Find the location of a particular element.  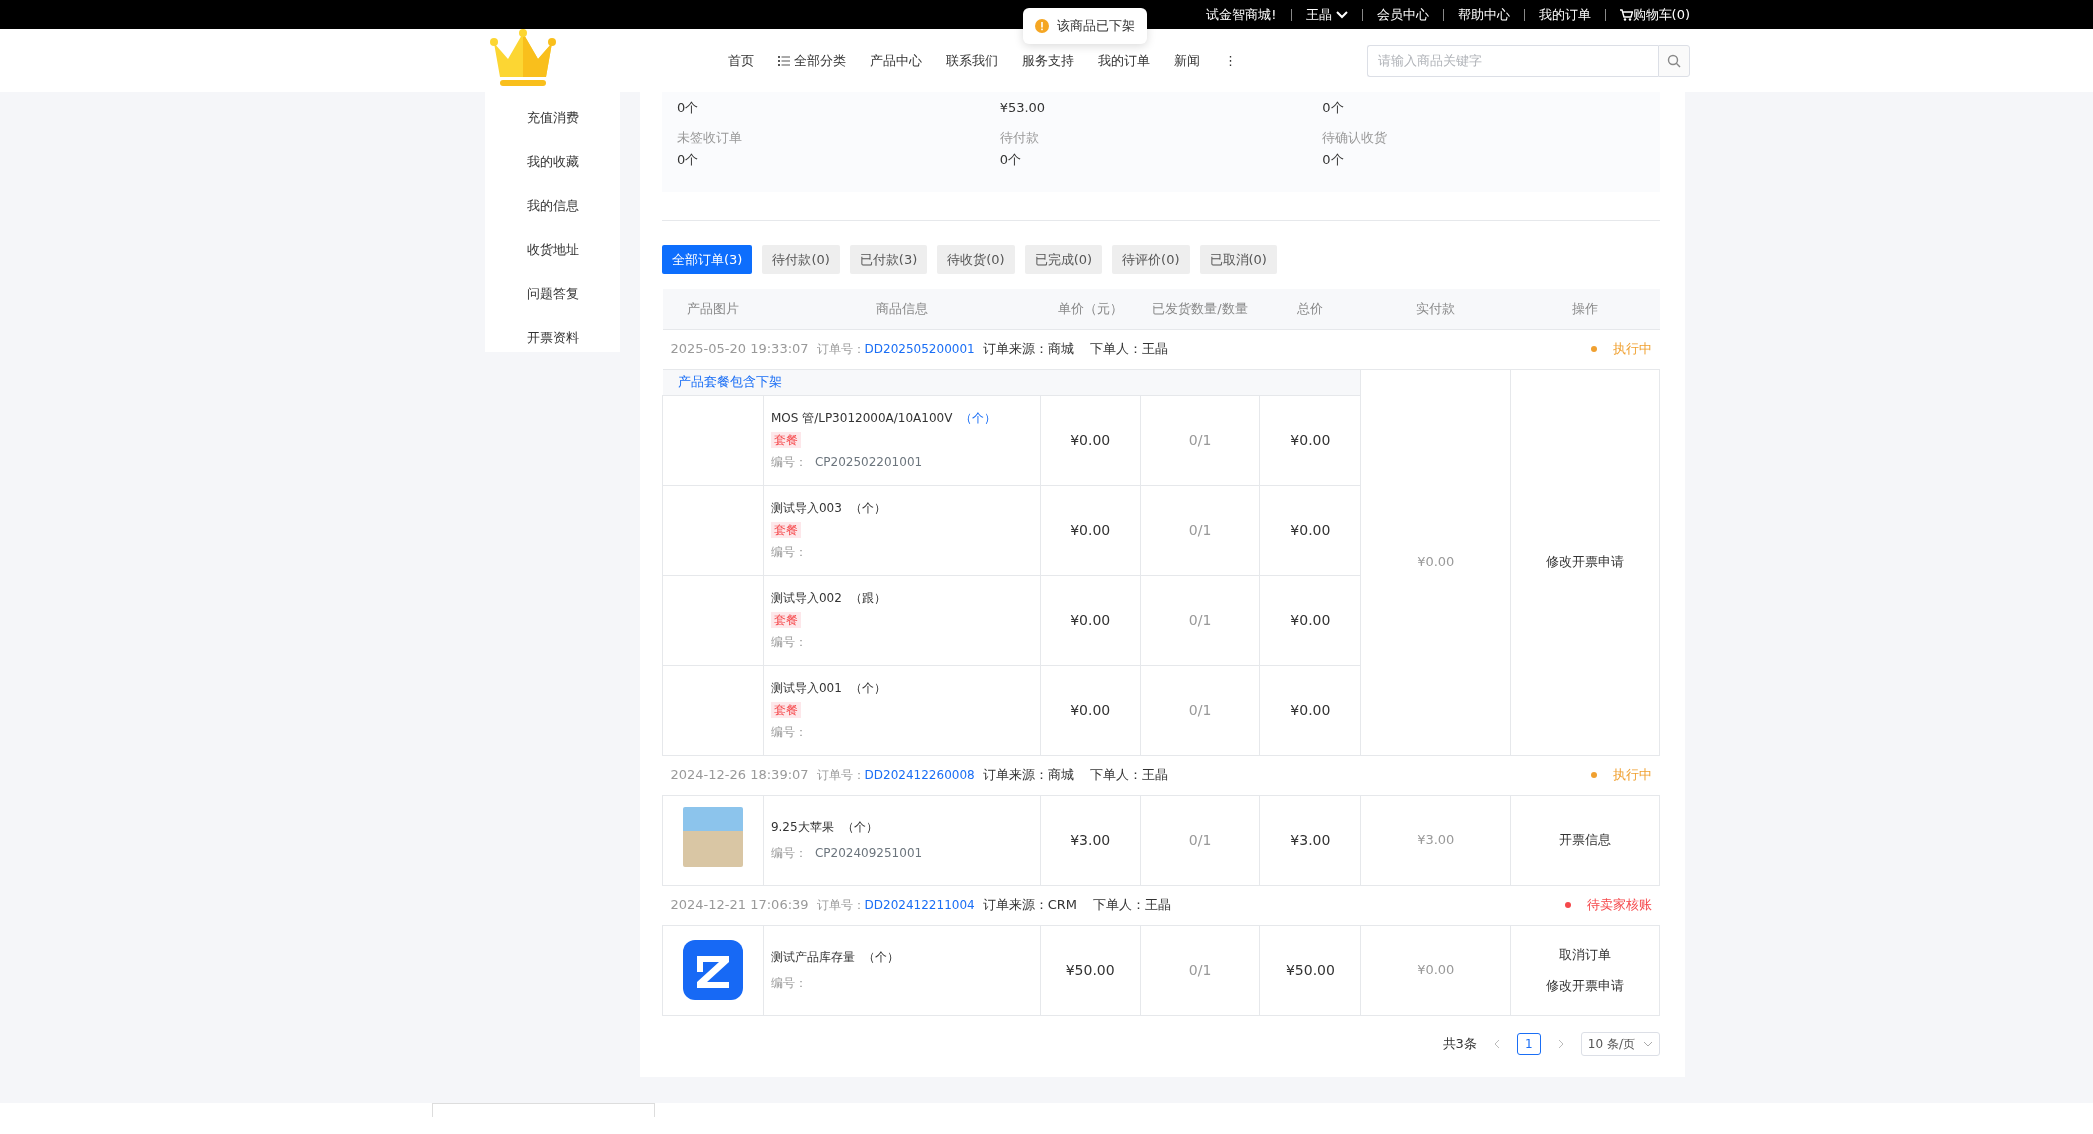

summary-value: ¥53.00 is located at coordinates (1023, 108).